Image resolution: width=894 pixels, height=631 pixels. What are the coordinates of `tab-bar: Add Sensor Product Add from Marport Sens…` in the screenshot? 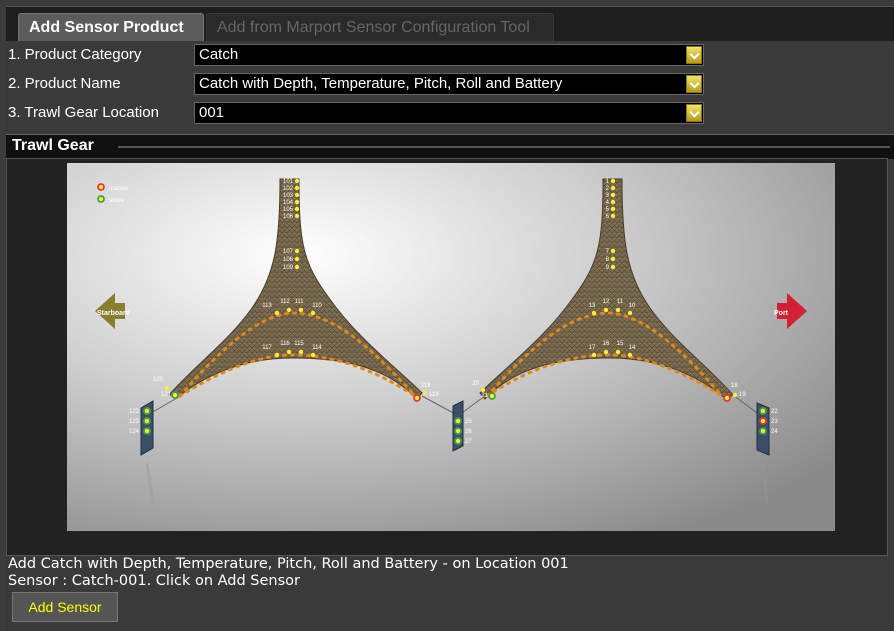 It's located at (450, 23).